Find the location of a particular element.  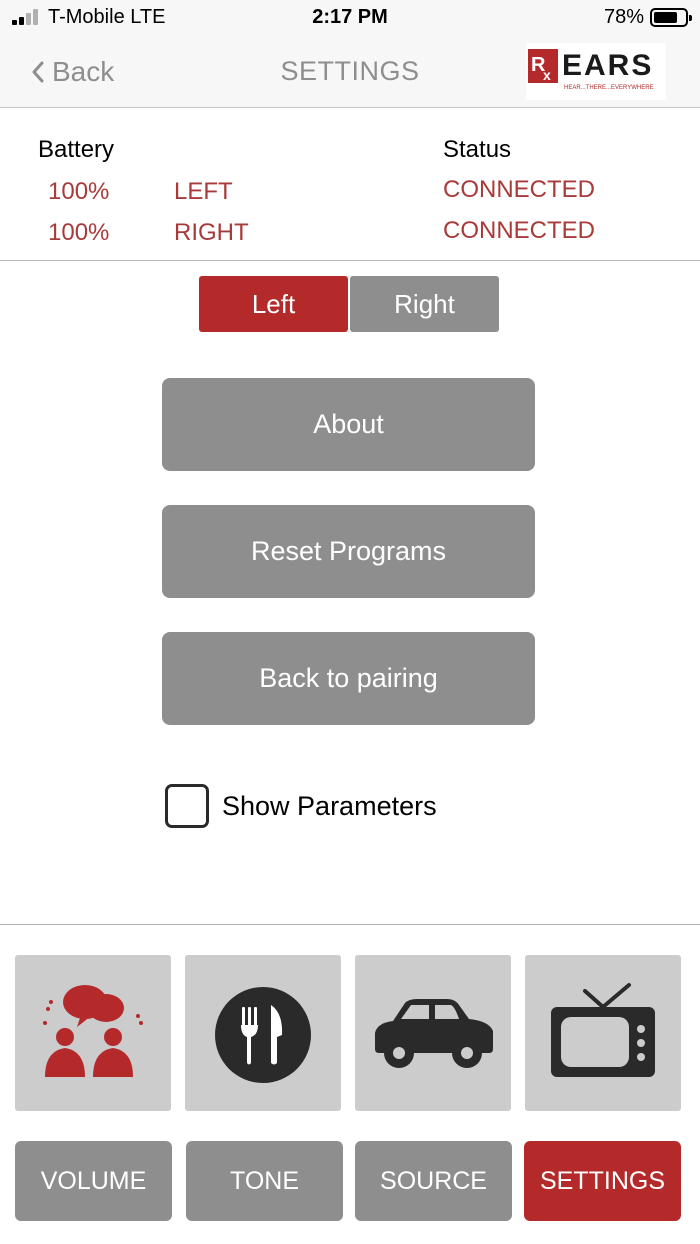

right-side-toggle: Right is located at coordinates (424, 304).